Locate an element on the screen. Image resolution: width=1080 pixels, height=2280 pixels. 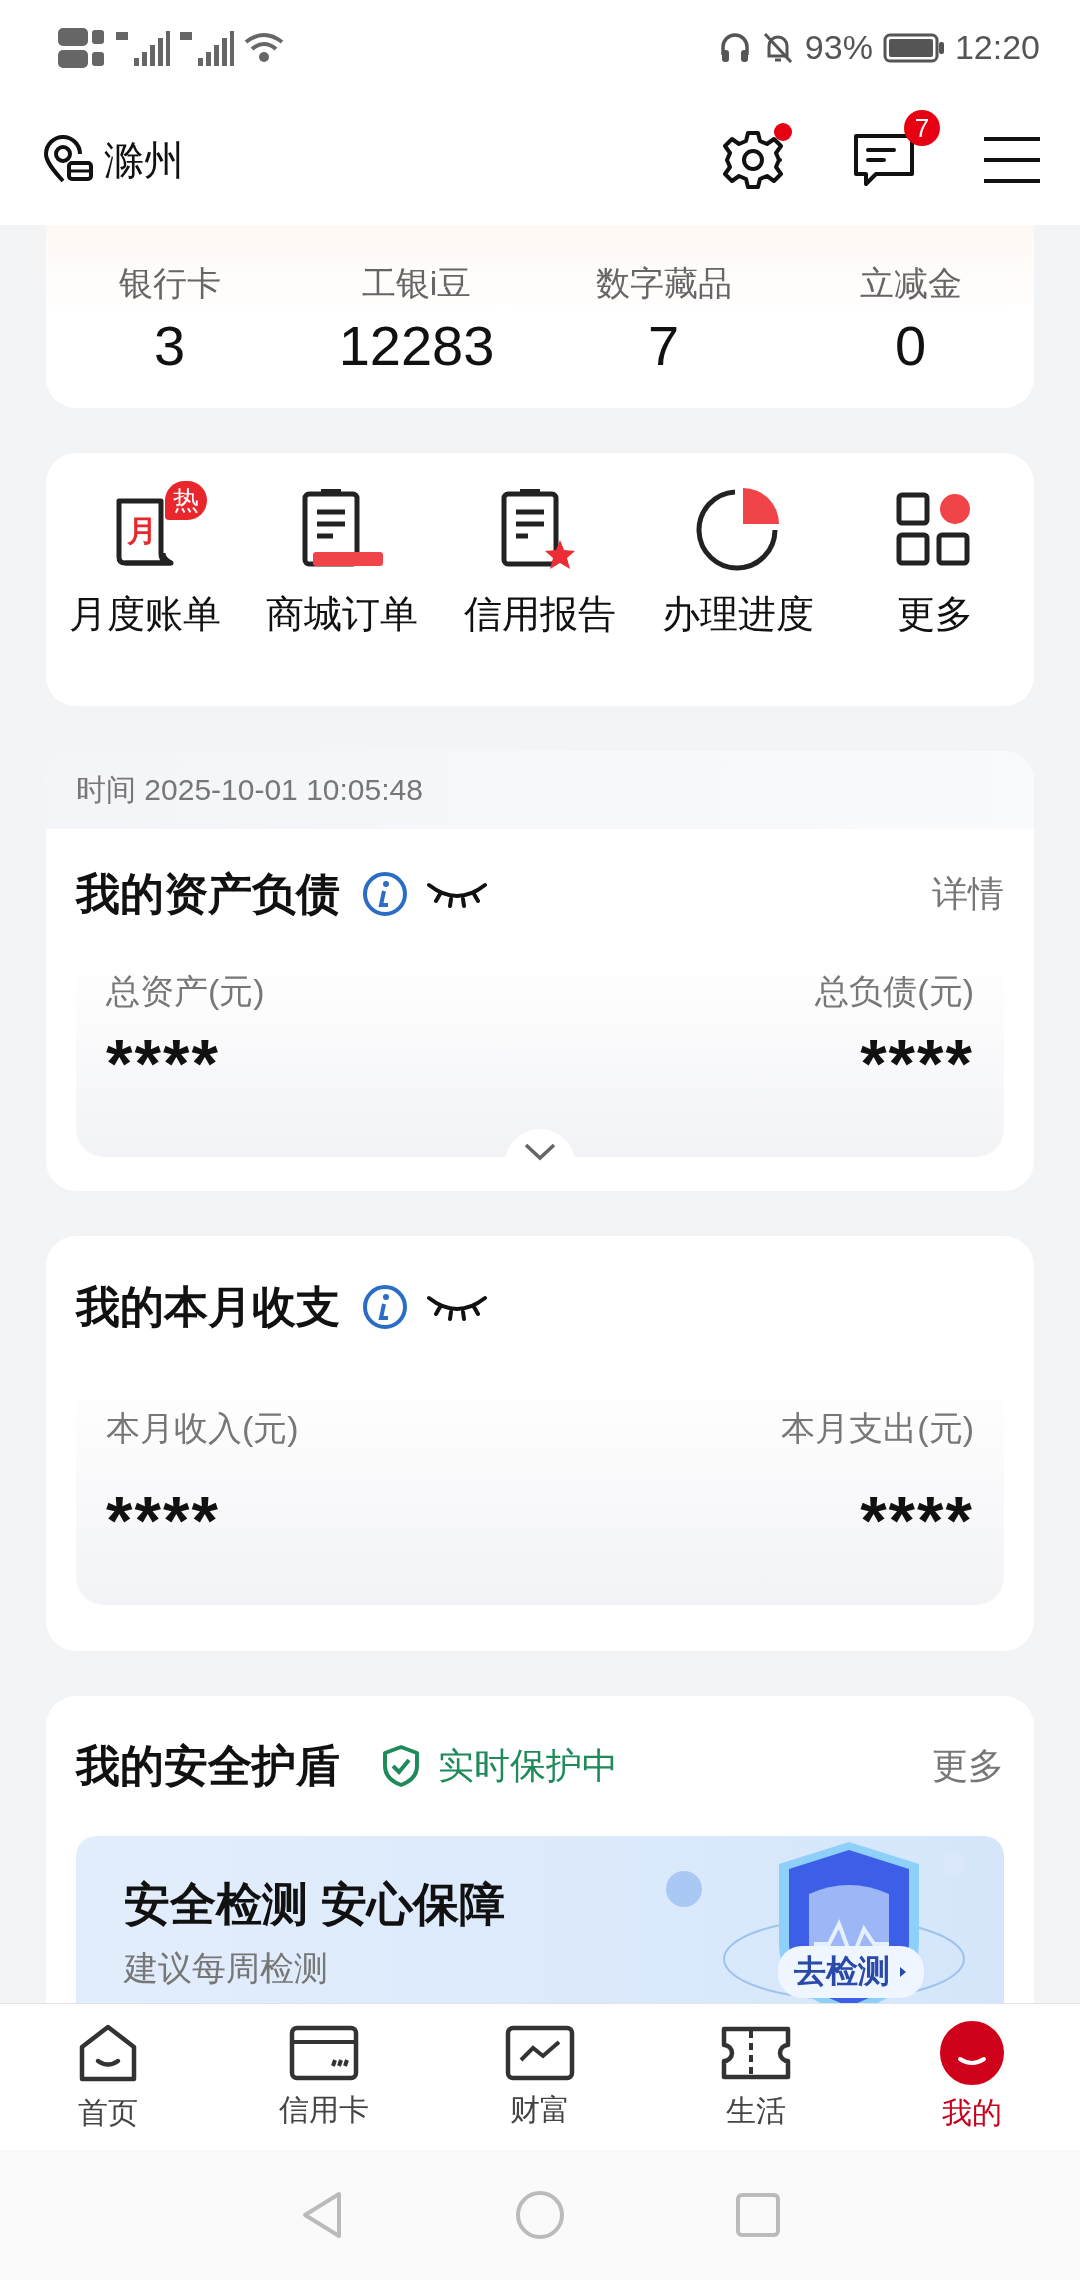
section-title: 我的安全护盾 is located at coordinates (208, 1765).